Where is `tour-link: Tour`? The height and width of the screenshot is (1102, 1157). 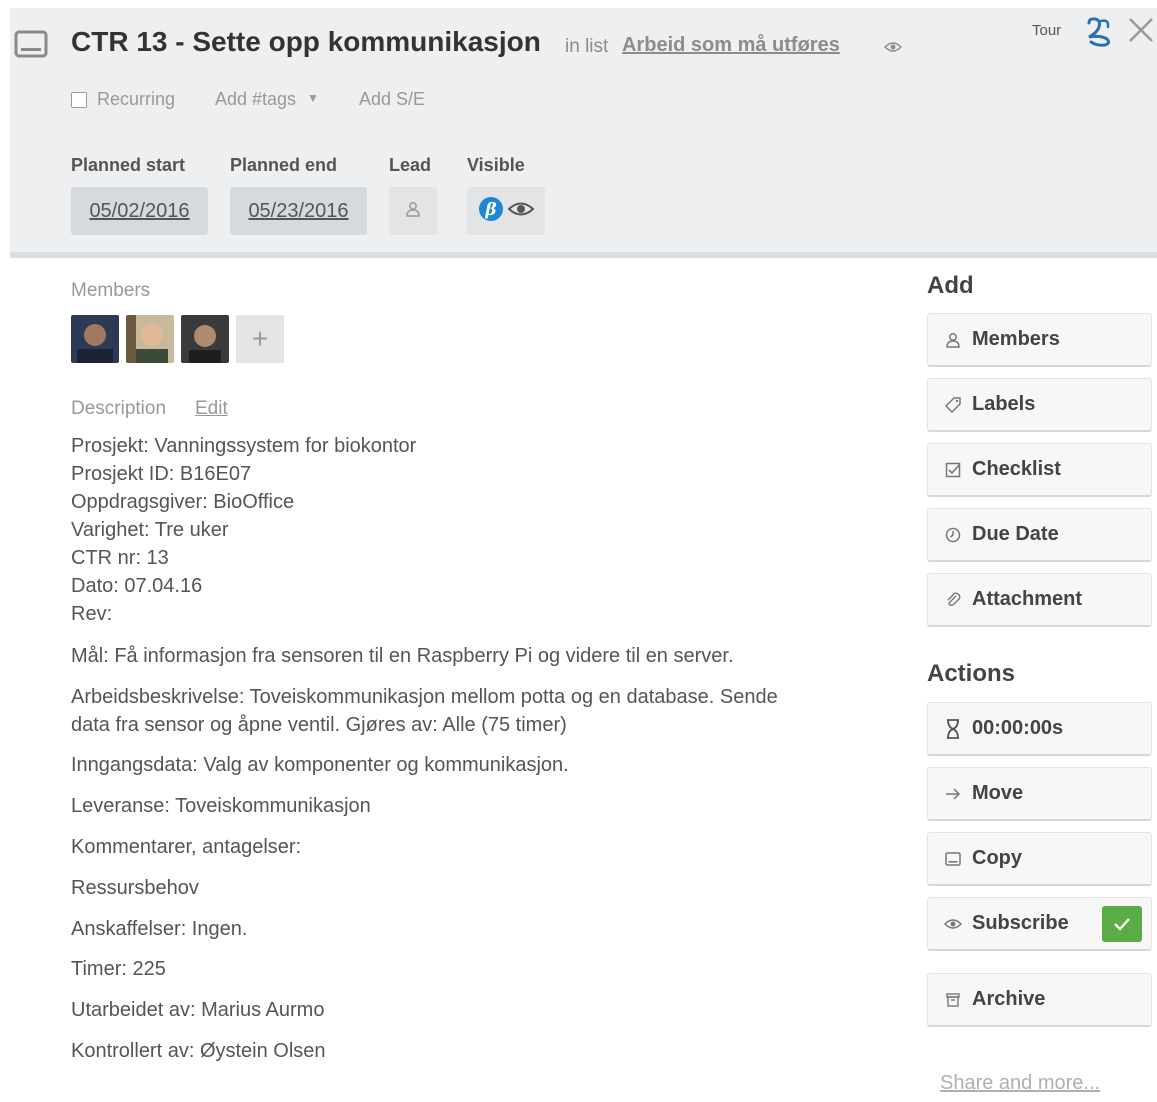
tour-link: Tour is located at coordinates (1046, 30).